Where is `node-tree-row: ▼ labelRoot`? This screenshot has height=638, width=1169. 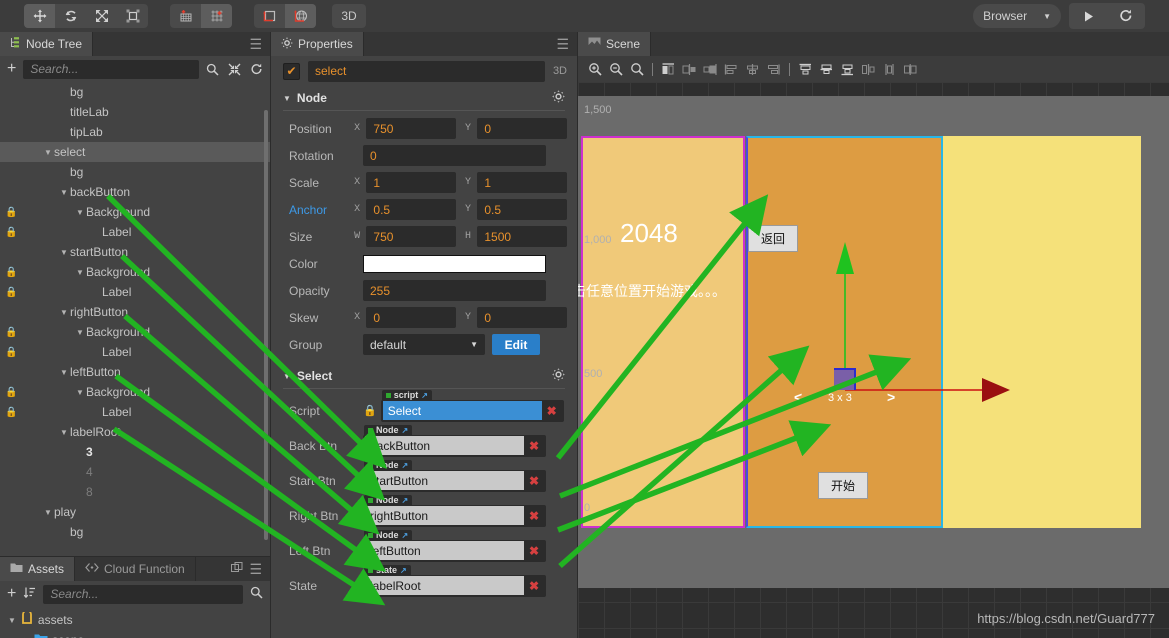 node-tree-row: ▼ labelRoot is located at coordinates (135, 432).